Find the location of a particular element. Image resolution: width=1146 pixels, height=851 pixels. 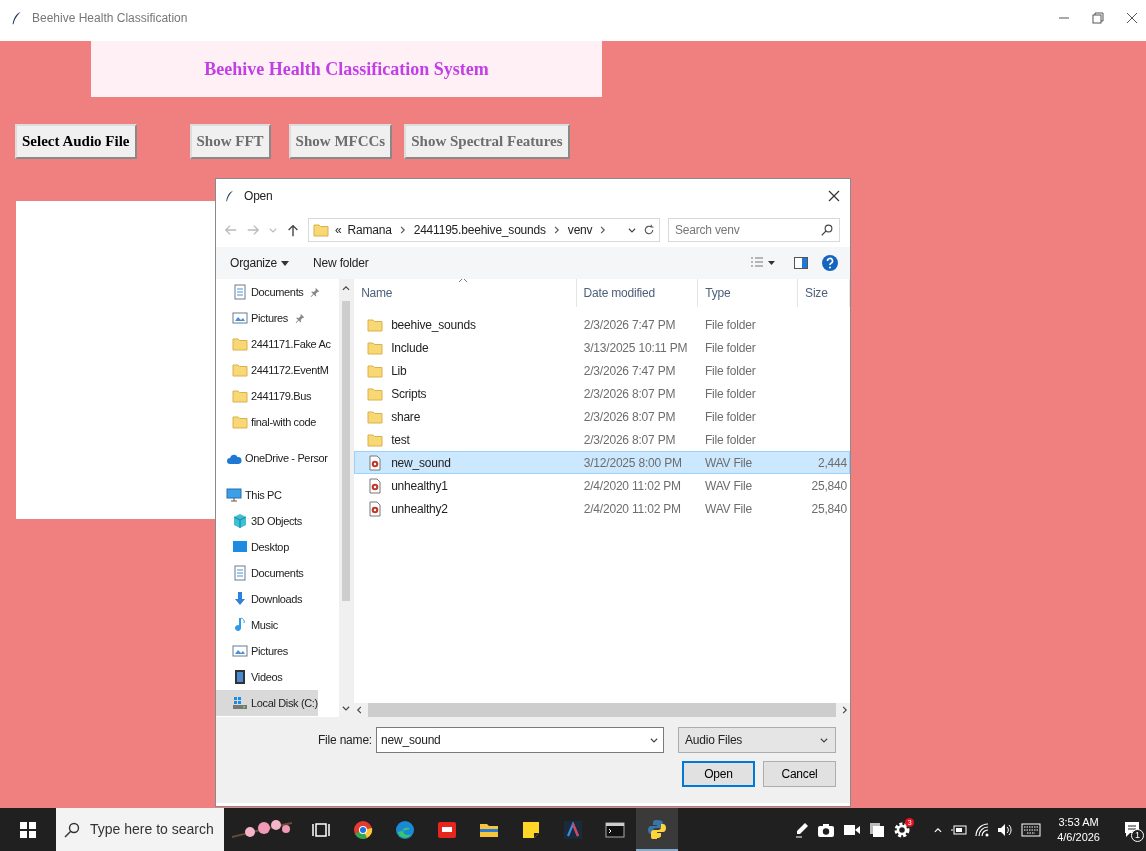

nav-item: Videos is located at coordinates (267, 677).